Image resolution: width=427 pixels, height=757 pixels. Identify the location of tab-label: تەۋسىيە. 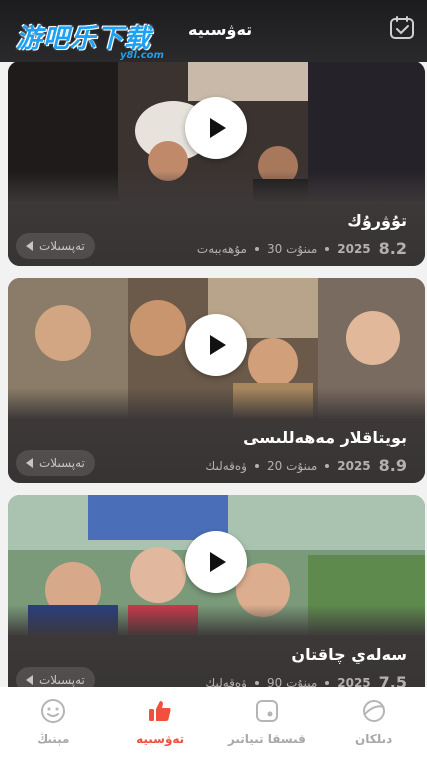
(160, 739).